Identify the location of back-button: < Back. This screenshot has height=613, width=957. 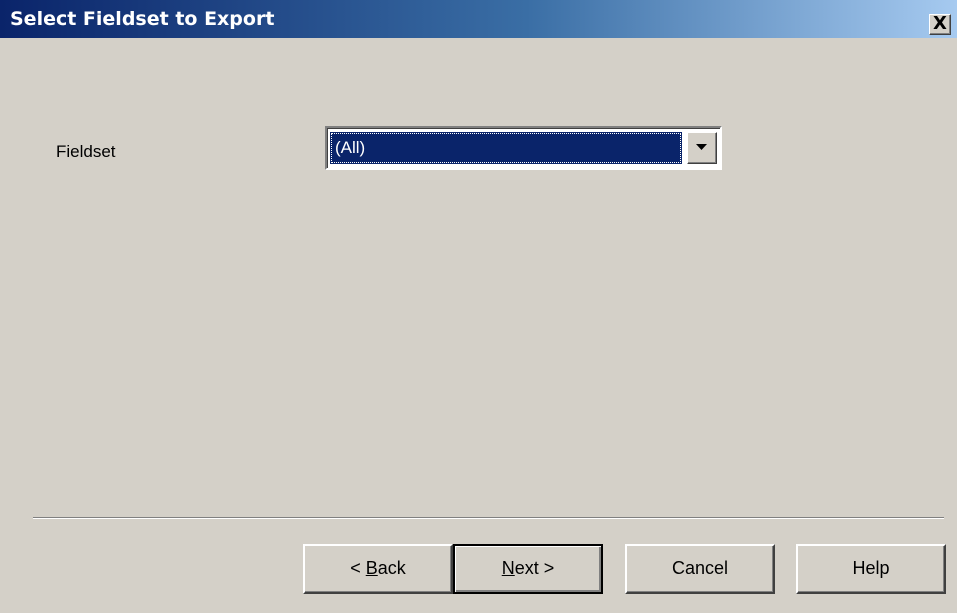
(378, 569).